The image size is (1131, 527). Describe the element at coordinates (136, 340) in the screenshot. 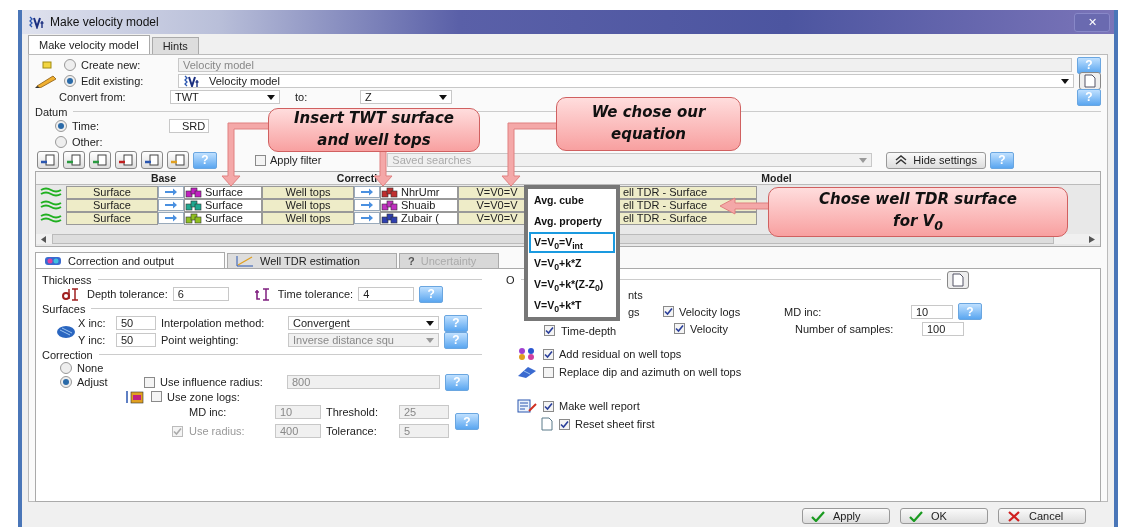

I see `y-inc-field: 50` at that location.